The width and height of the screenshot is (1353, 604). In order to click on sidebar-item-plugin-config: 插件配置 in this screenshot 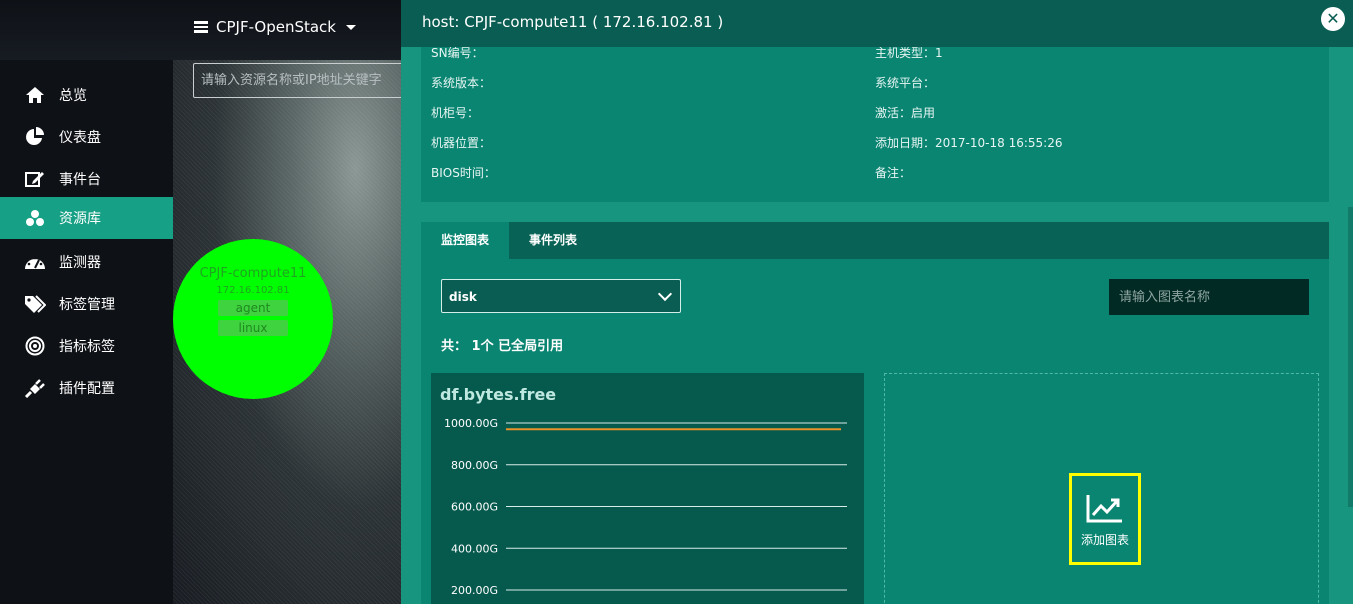, I will do `click(86, 388)`.